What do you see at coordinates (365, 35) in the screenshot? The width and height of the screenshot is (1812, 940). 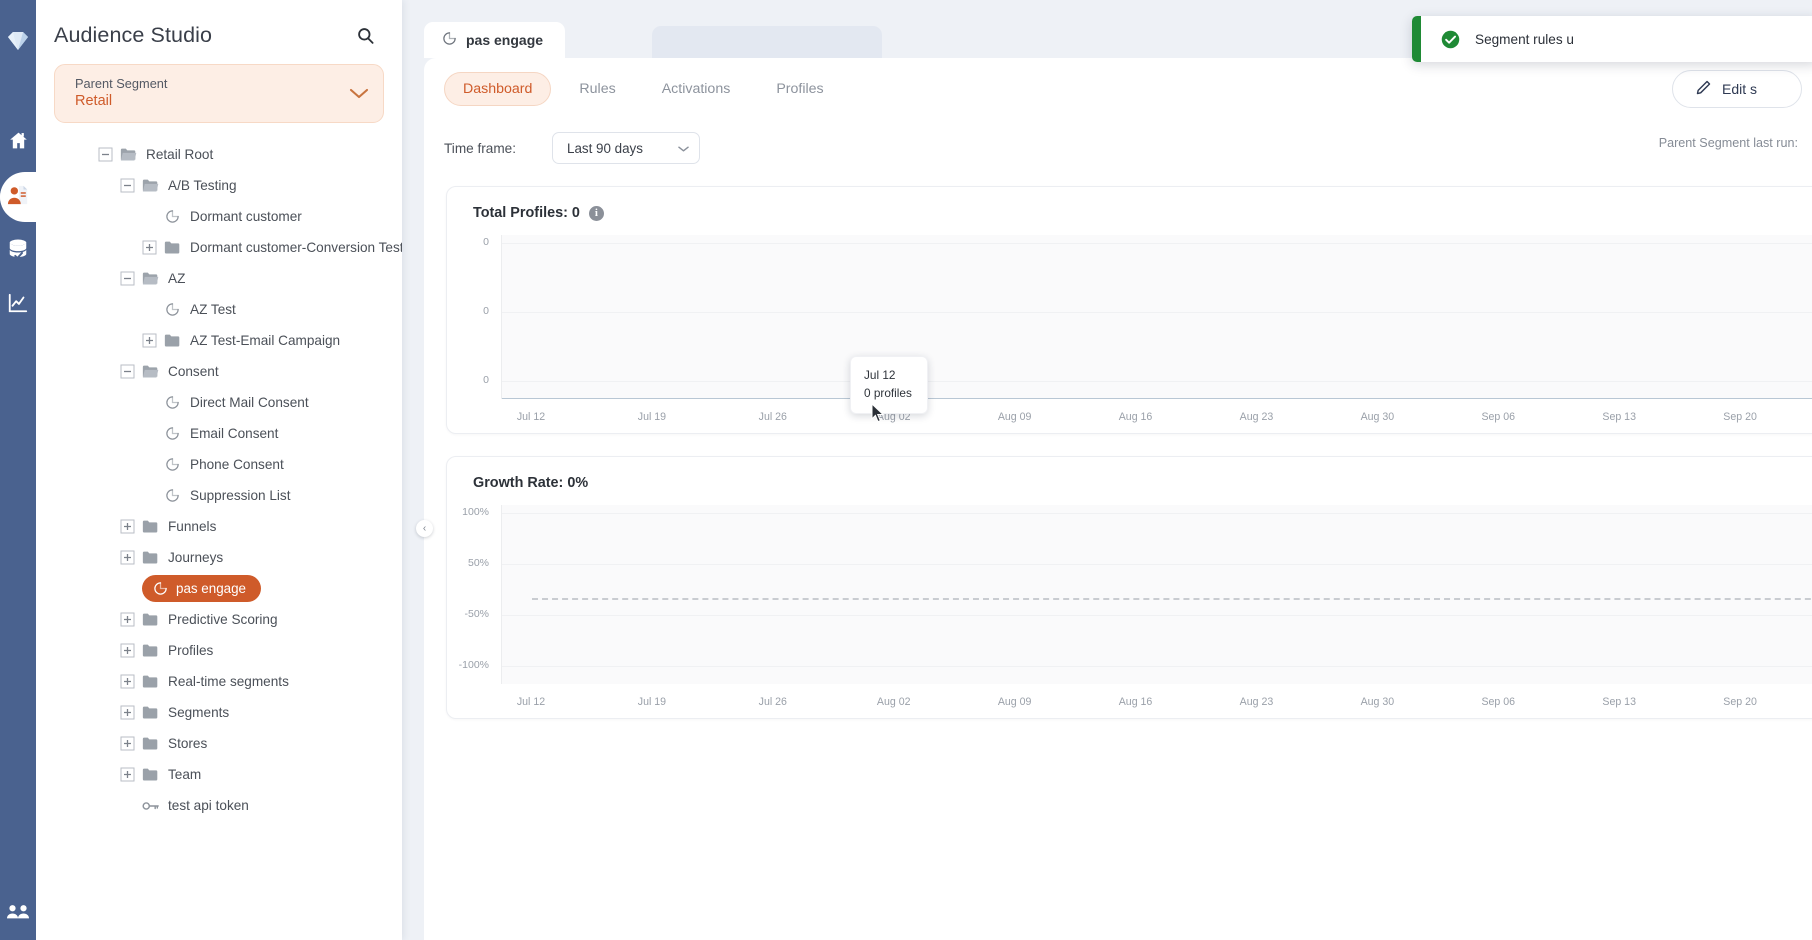 I see `search-icon` at bounding box center [365, 35].